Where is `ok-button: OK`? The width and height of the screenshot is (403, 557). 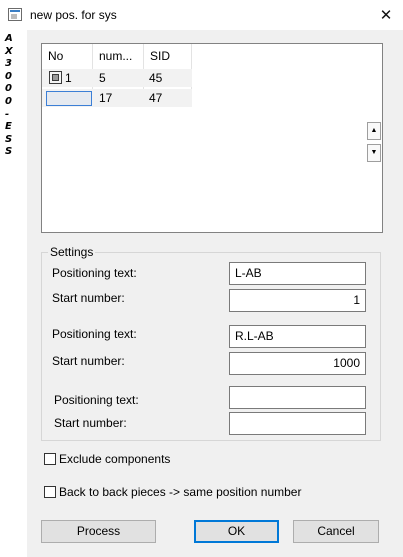 ok-button: OK is located at coordinates (236, 531).